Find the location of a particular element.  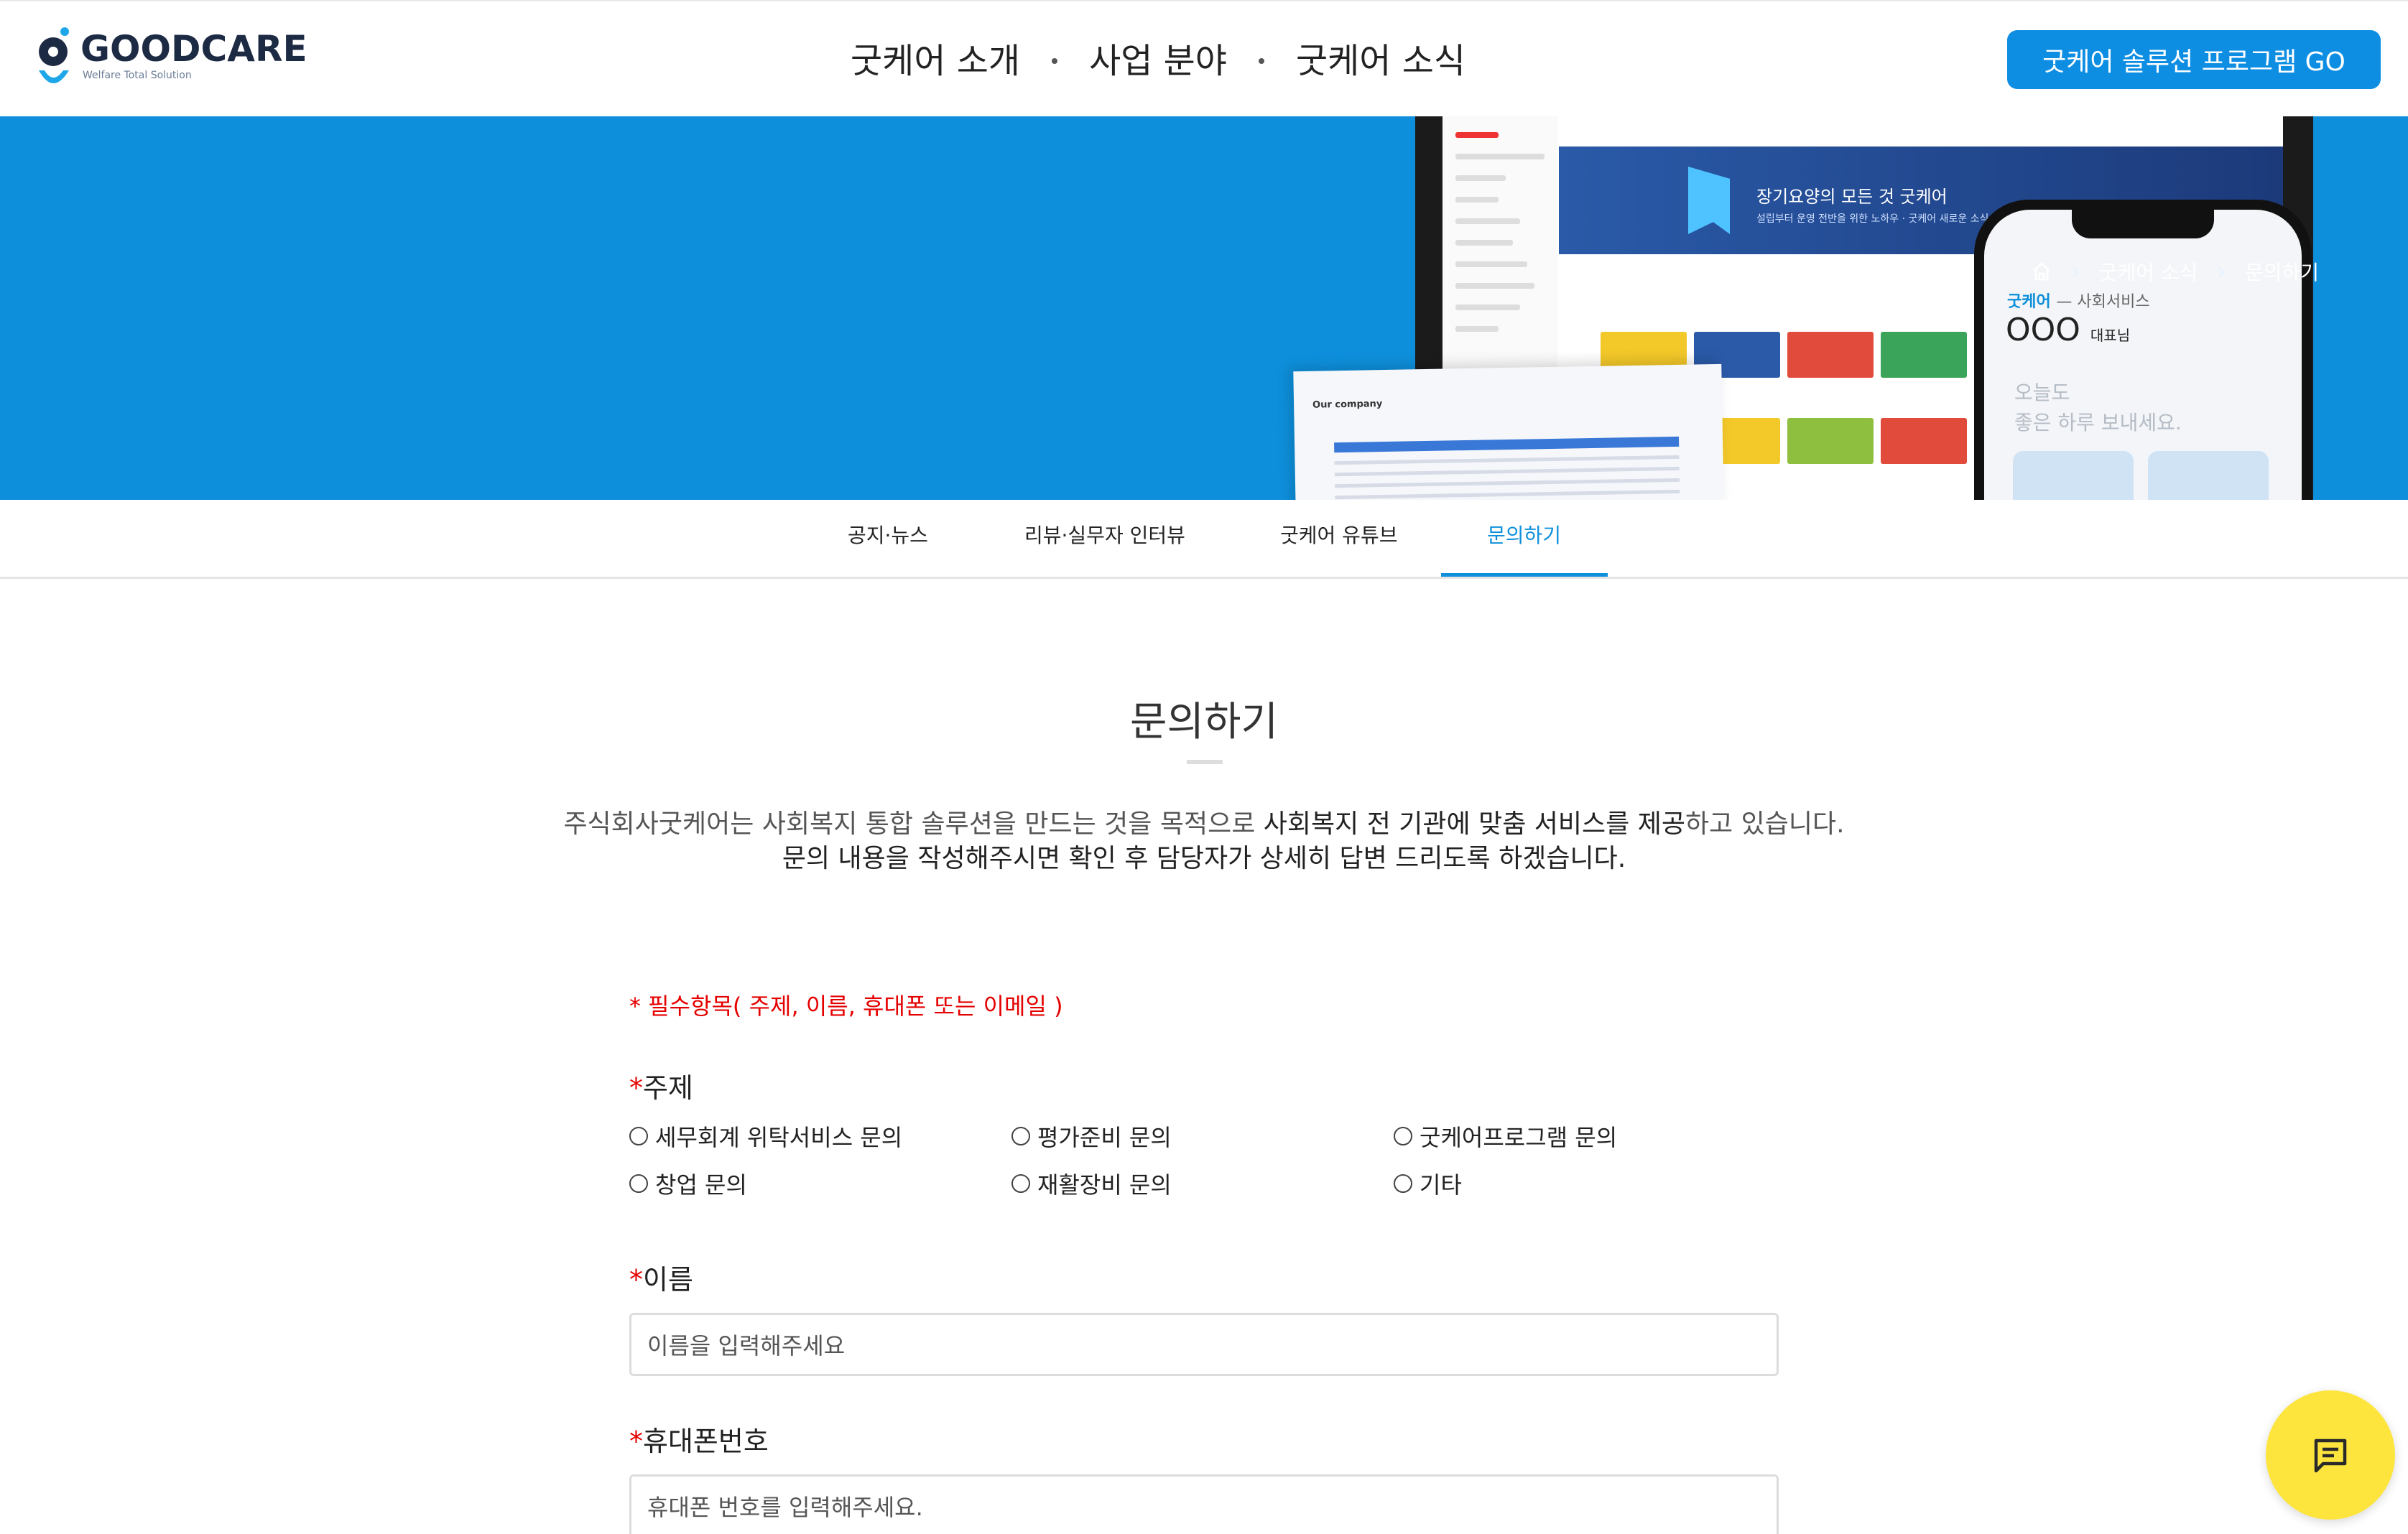

radio-startup: 창업 문의 is located at coordinates (820, 1183).